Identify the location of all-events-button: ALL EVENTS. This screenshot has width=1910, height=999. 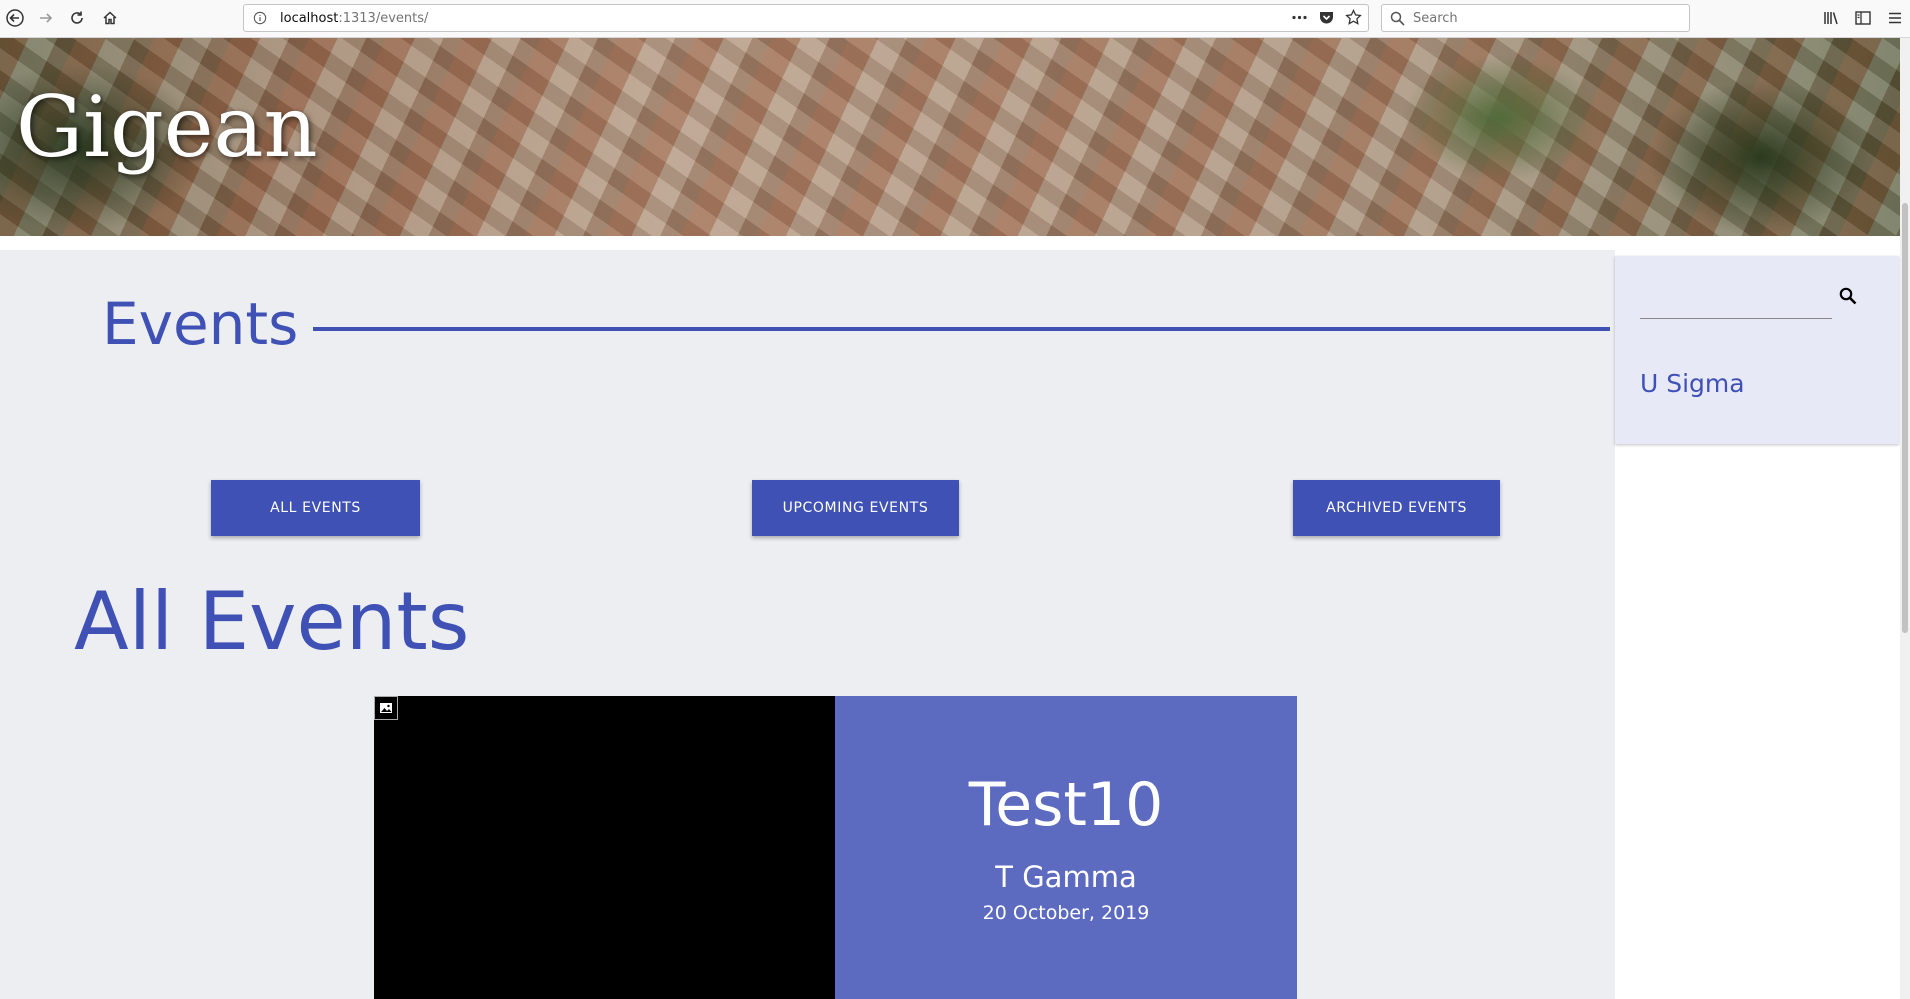
(315, 508).